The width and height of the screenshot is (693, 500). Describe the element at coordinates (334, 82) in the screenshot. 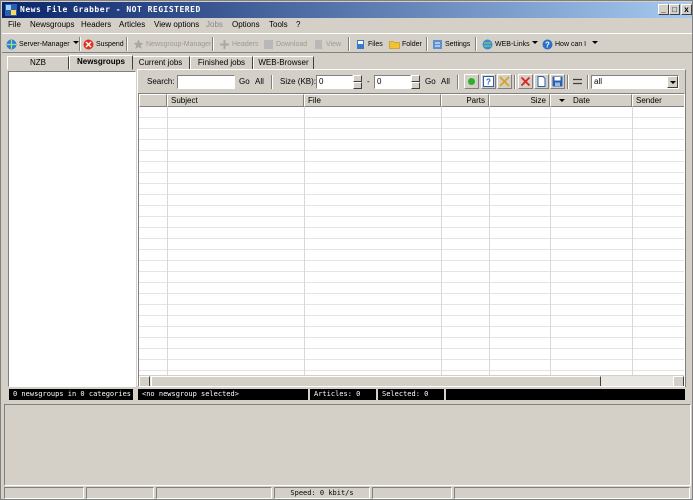

I see `size-from-input: 0` at that location.